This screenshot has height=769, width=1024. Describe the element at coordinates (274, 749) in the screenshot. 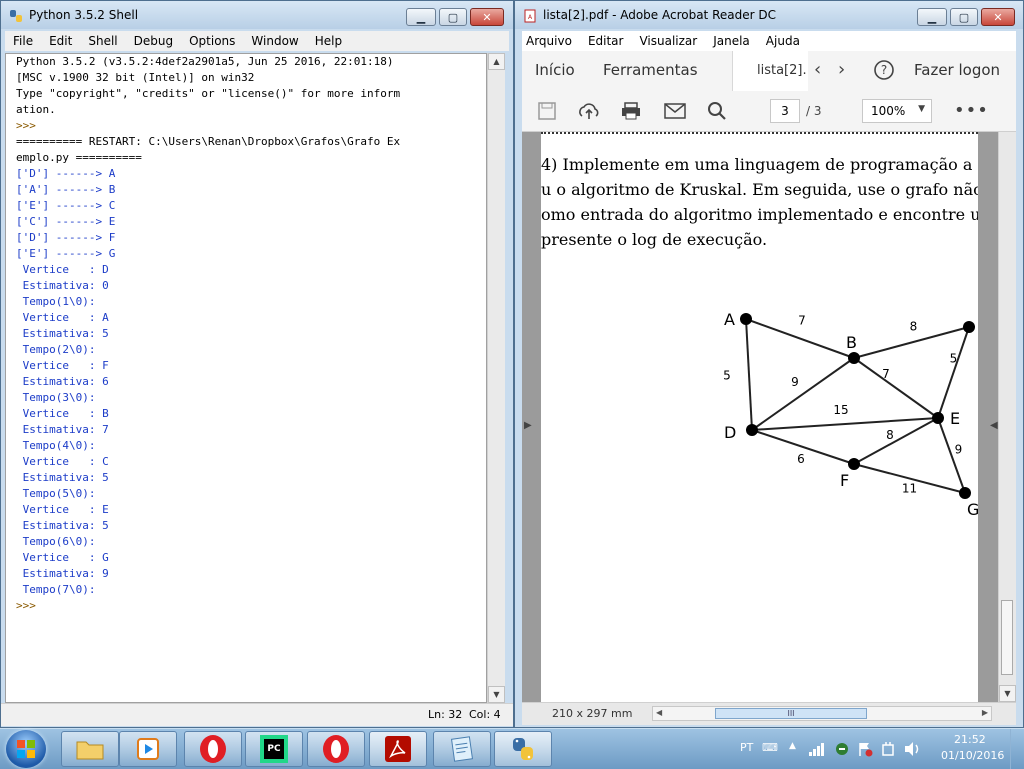

I see `taskbar-pycharm: PC` at that location.